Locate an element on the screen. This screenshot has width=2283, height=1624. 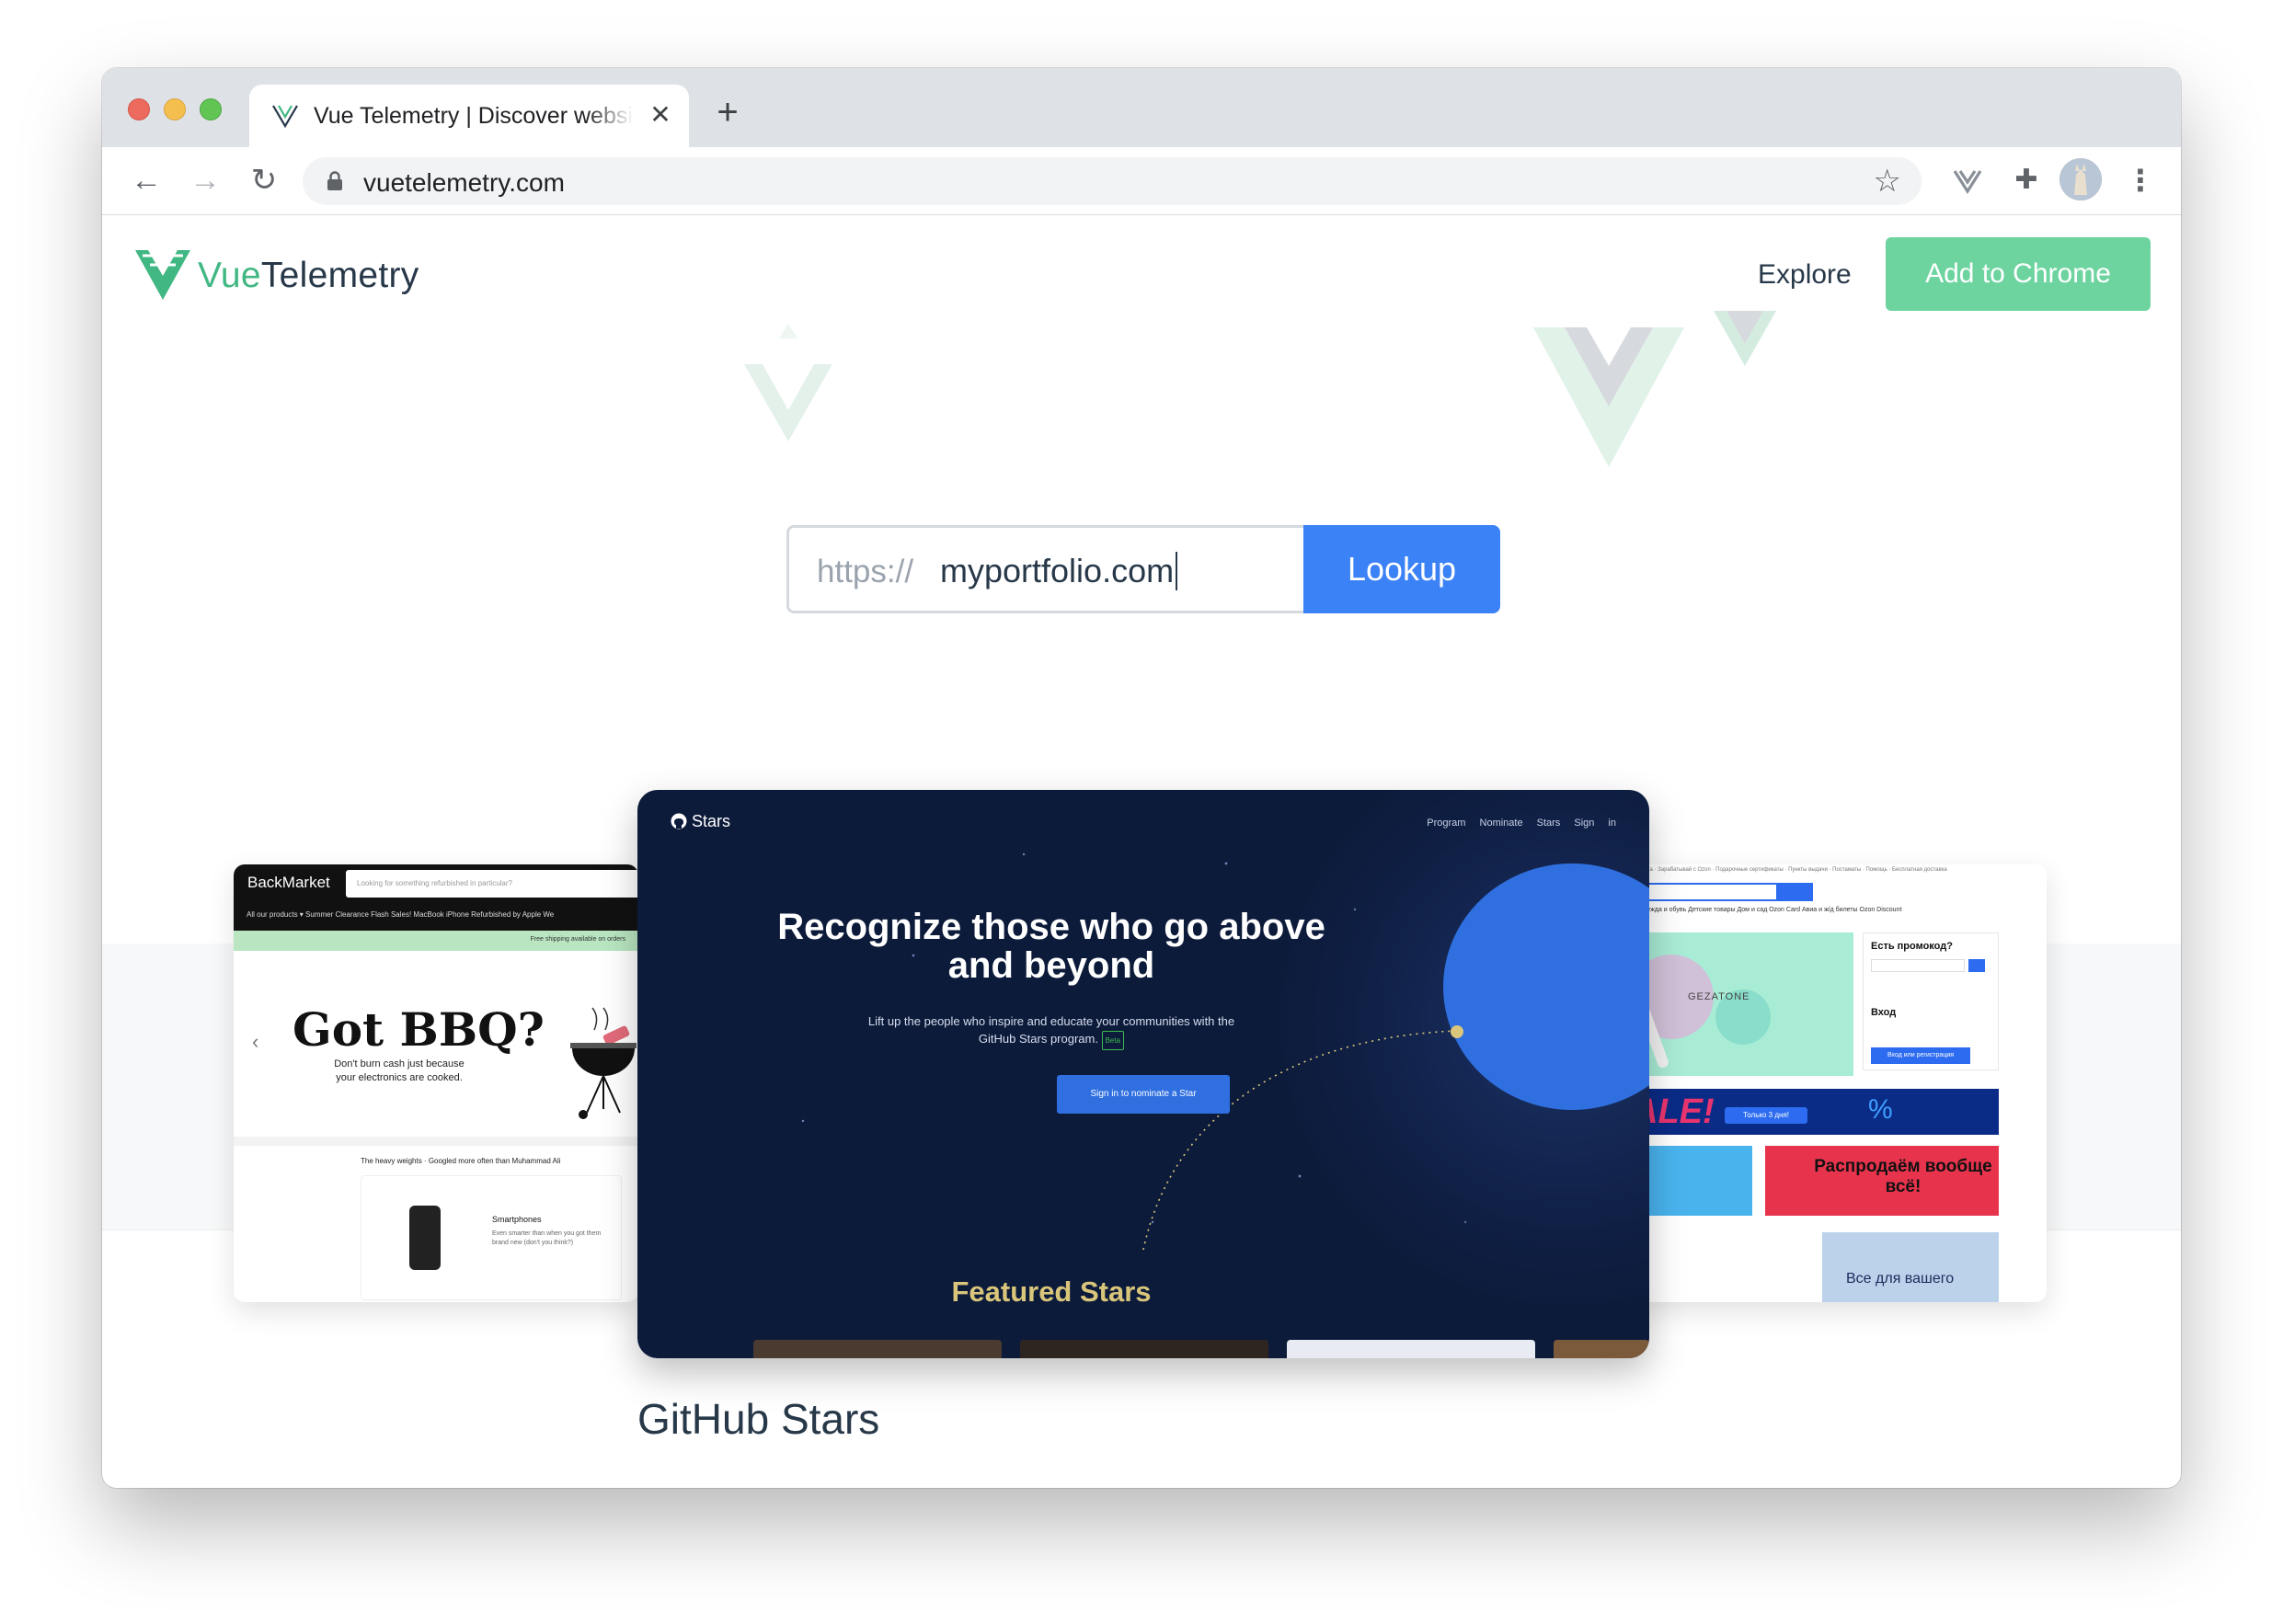
url-prefix: https:// is located at coordinates (865, 571).